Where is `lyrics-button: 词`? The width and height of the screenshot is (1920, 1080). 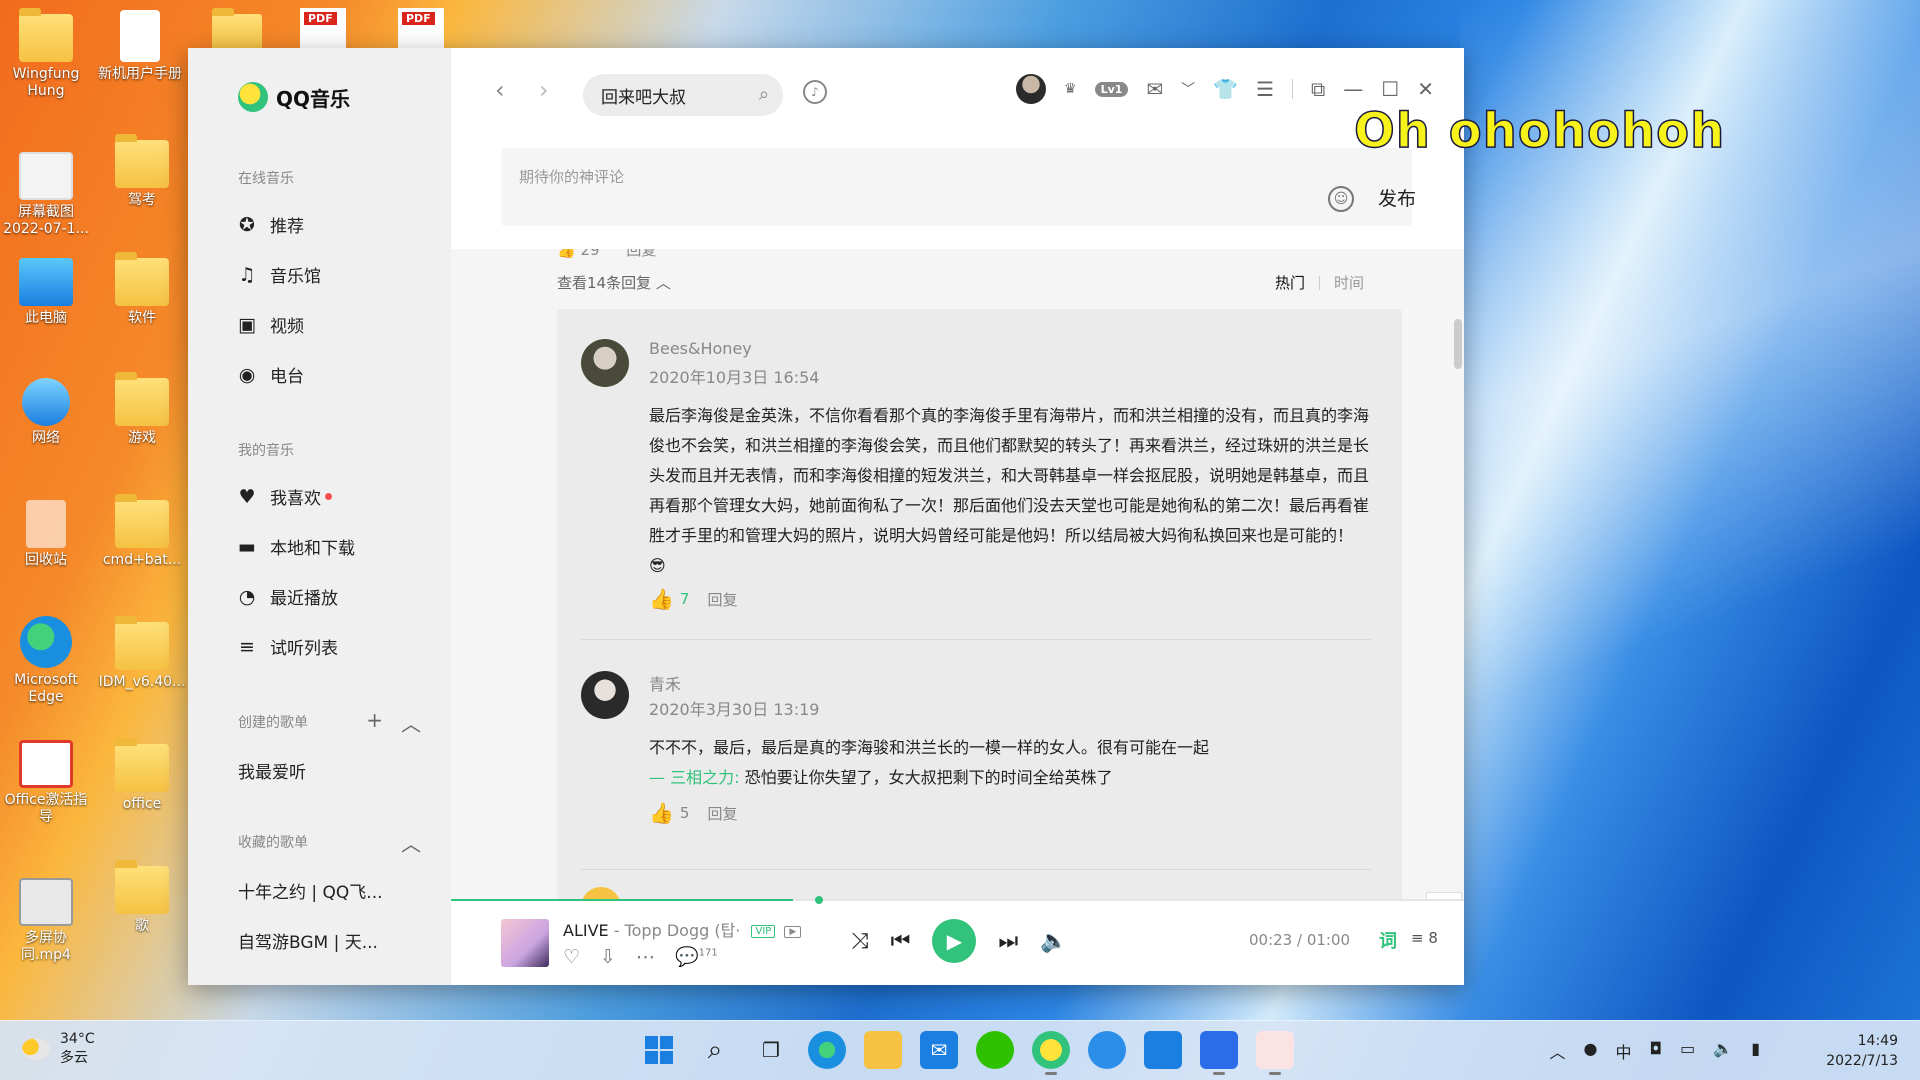
lyrics-button: 词 is located at coordinates (1388, 940).